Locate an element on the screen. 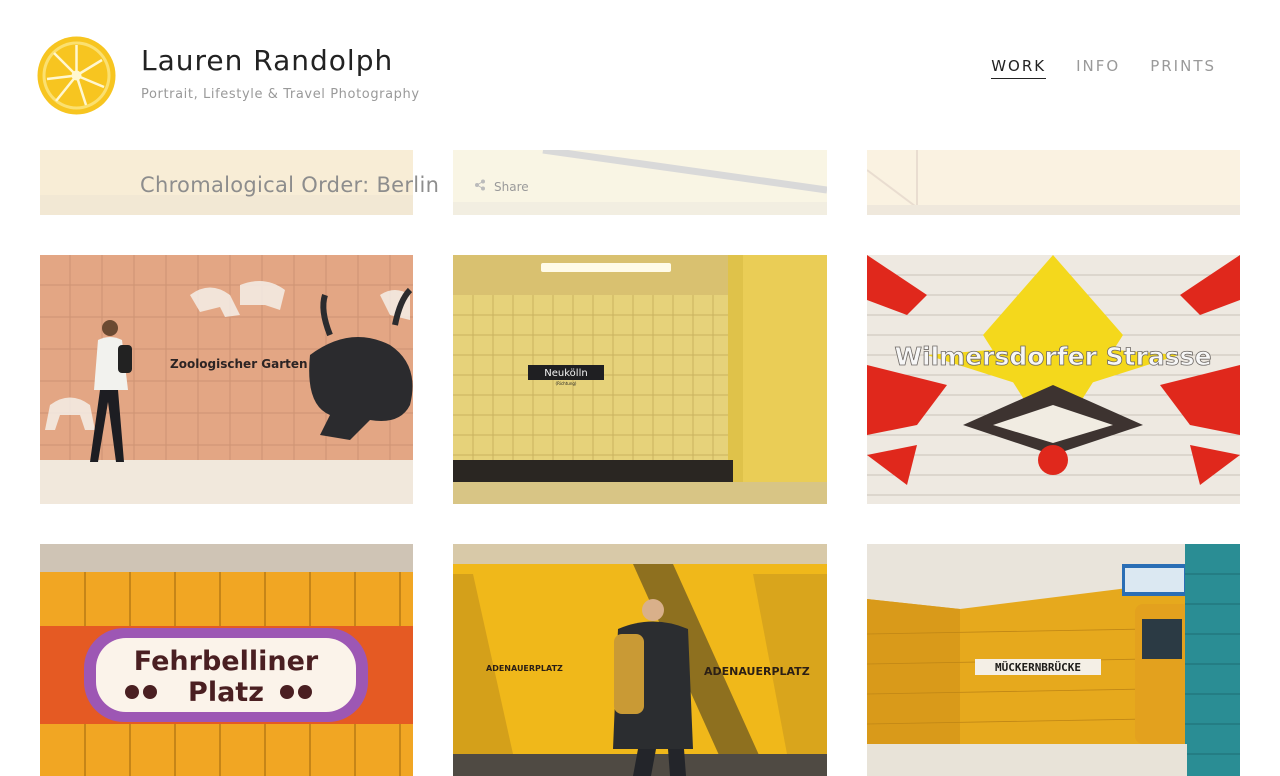  sign-mockernbrucke: MÜCKERNBRÜCKE is located at coordinates (1038, 667).